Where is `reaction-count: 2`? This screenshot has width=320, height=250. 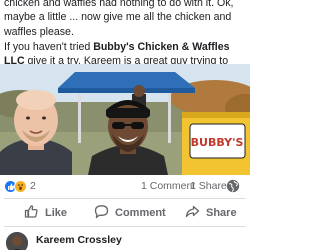 reaction-count: 2 is located at coordinates (33, 186).